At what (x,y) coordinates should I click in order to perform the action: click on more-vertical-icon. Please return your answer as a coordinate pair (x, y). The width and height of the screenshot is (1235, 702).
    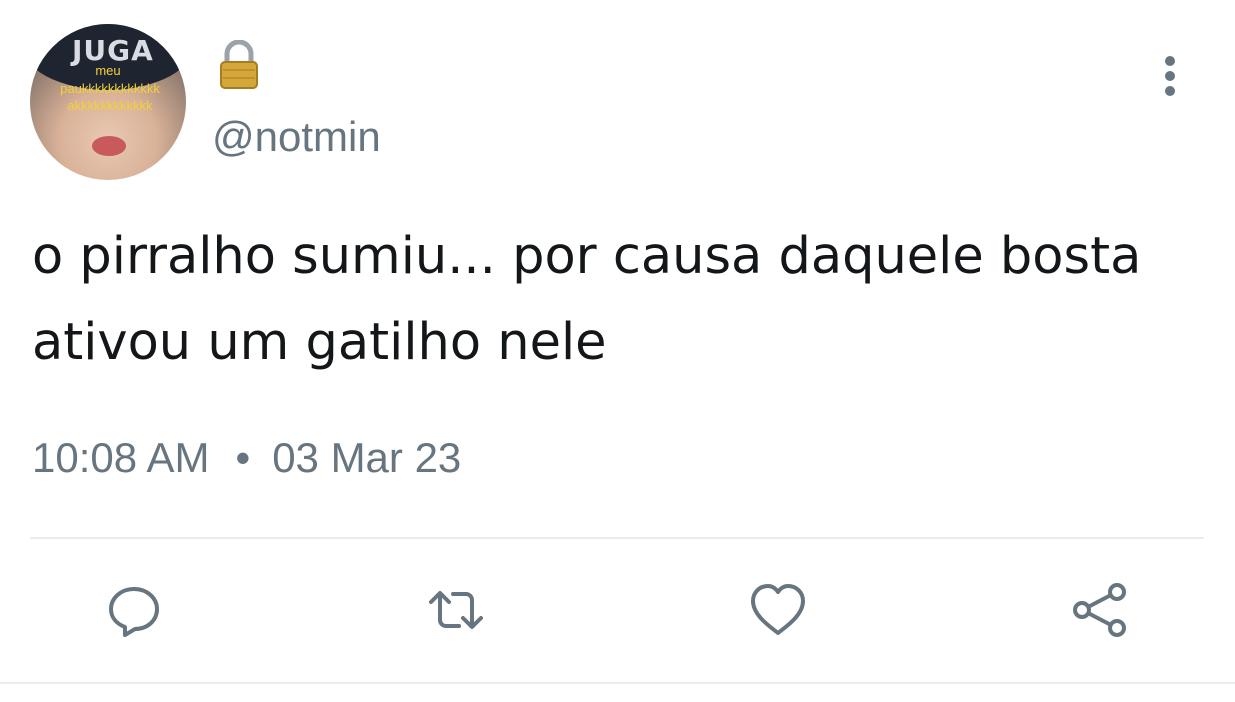
    Looking at the image, I should click on (1170, 76).